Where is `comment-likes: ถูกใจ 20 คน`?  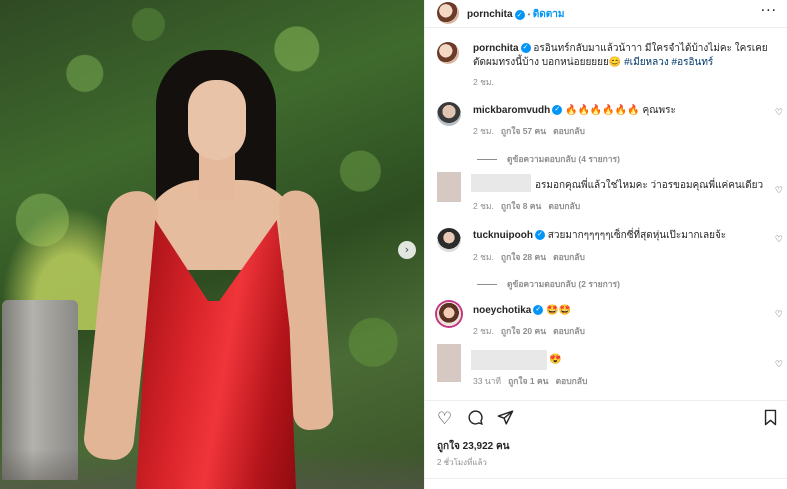
comment-likes: ถูกใจ 20 คน is located at coordinates (523, 331).